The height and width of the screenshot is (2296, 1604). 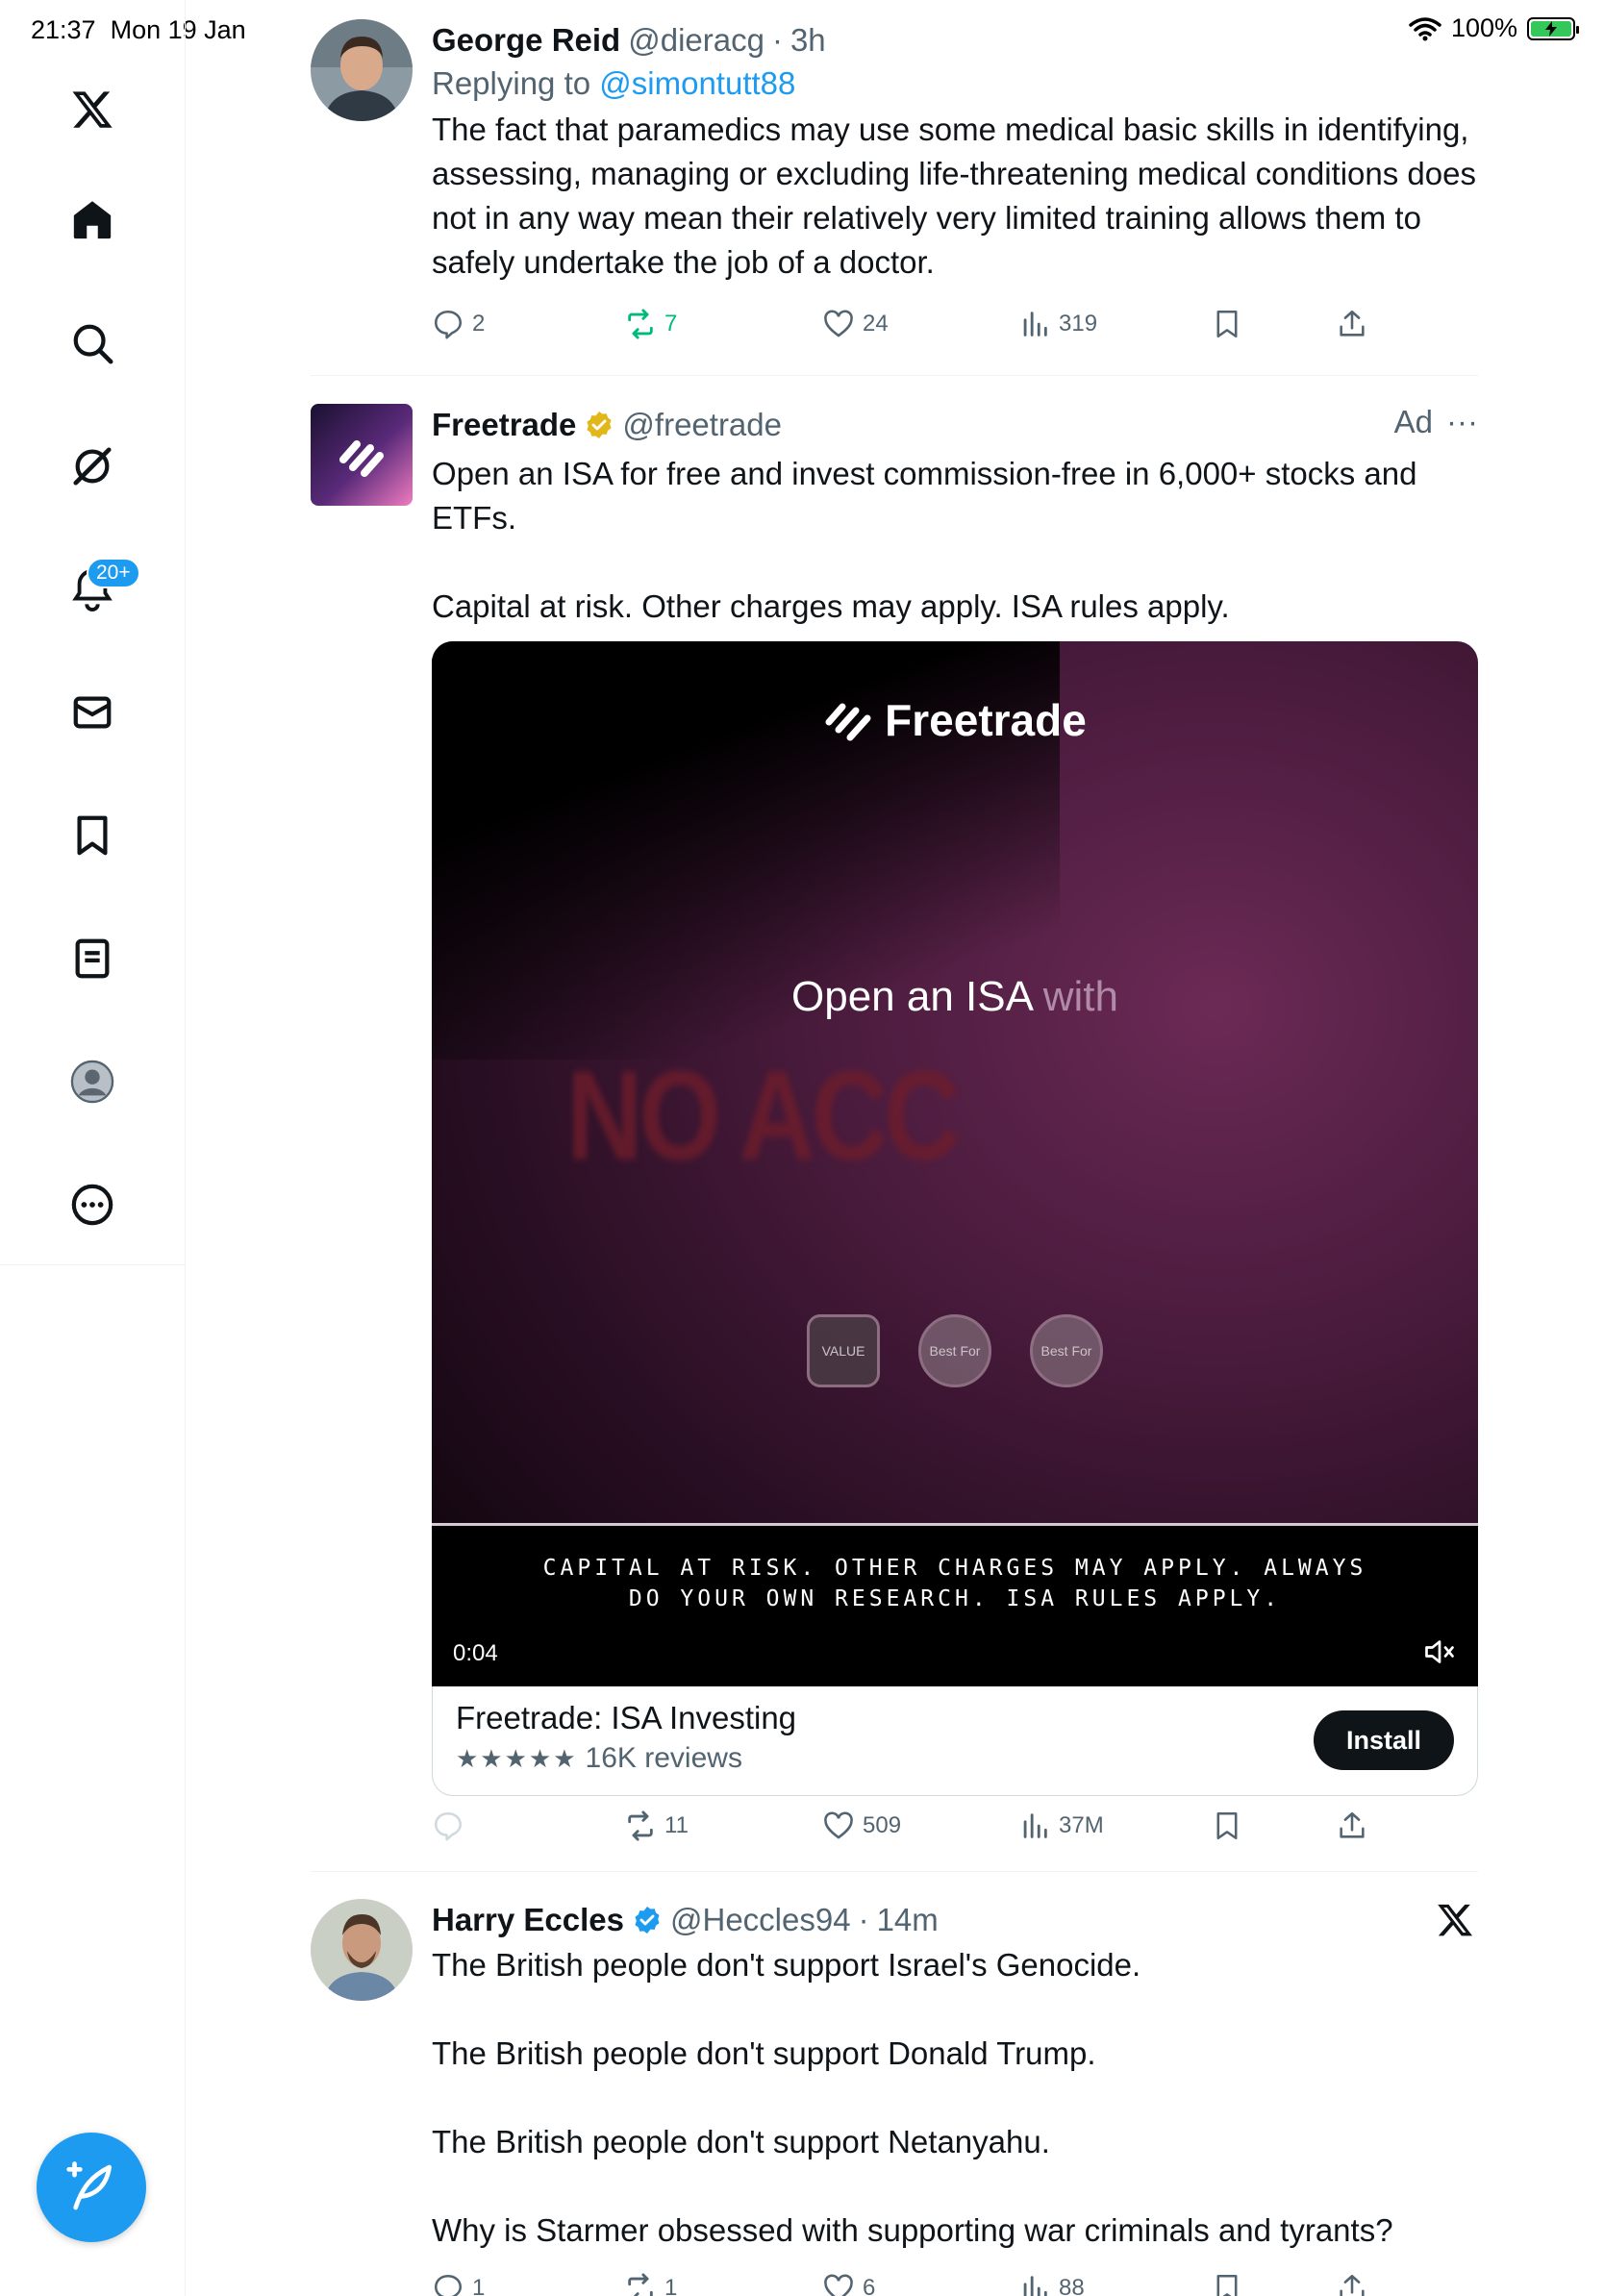 I want to click on author-handle: @dieracg, so click(x=696, y=40).